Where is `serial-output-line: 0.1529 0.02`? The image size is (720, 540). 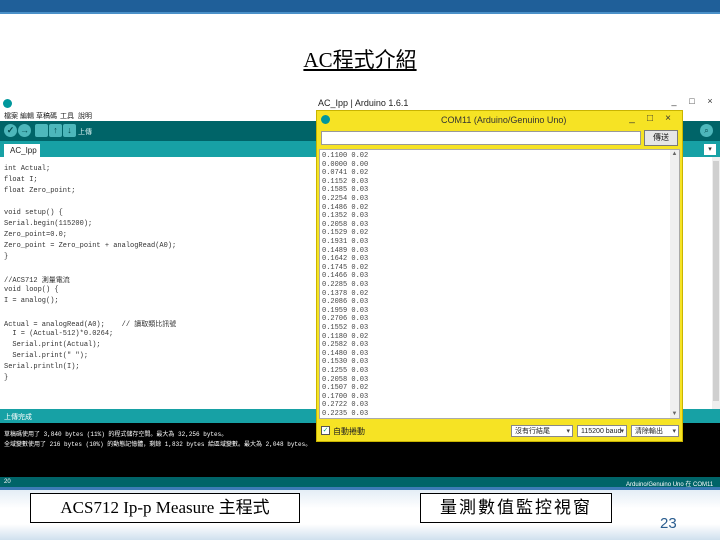
serial-output-line: 0.1529 0.02 is located at coordinates (345, 233).